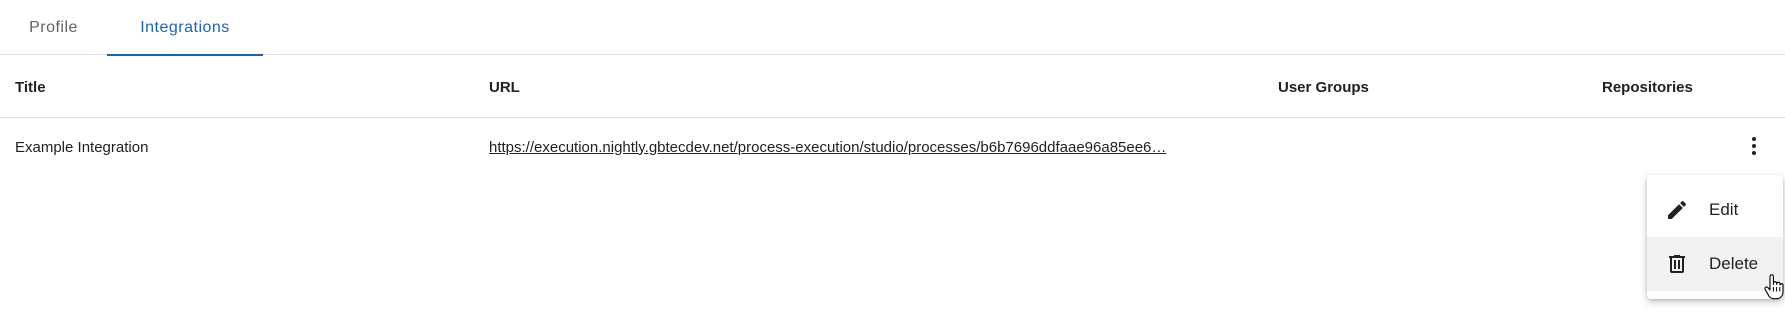  I want to click on more-vert-icon, so click(1754, 146).